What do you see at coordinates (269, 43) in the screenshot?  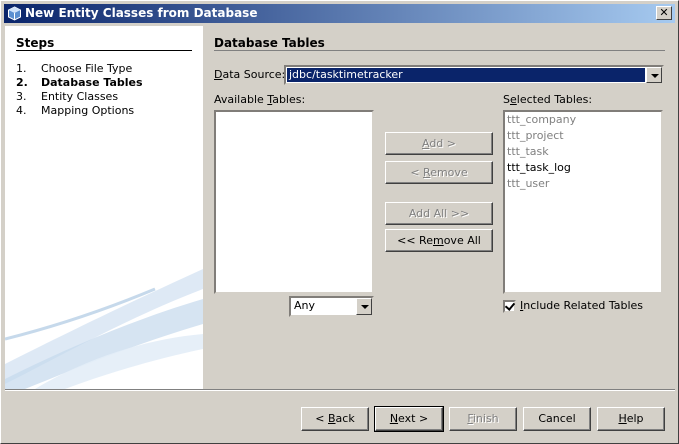 I see `panel-title: Database Tables` at bounding box center [269, 43].